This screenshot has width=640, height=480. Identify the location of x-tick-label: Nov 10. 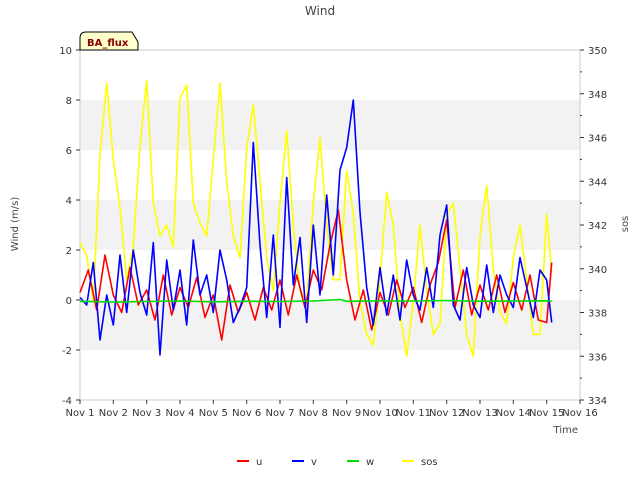
(379, 413).